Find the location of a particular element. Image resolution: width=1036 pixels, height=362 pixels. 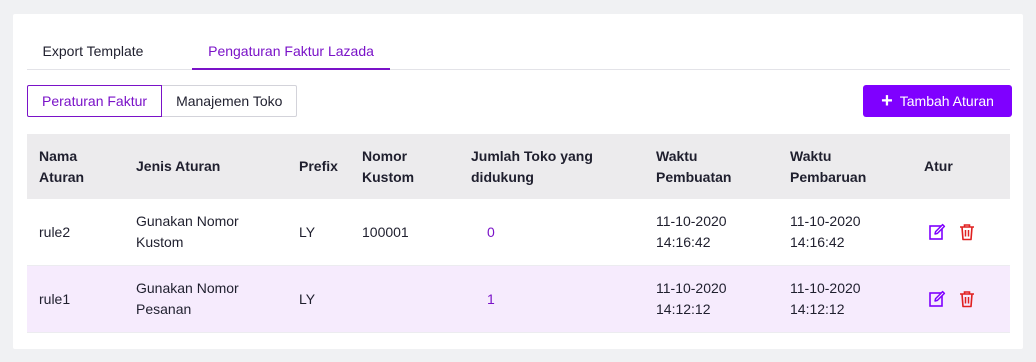

col-header-waktu-pembuatan: Waktu Pembuatan is located at coordinates (694, 166).